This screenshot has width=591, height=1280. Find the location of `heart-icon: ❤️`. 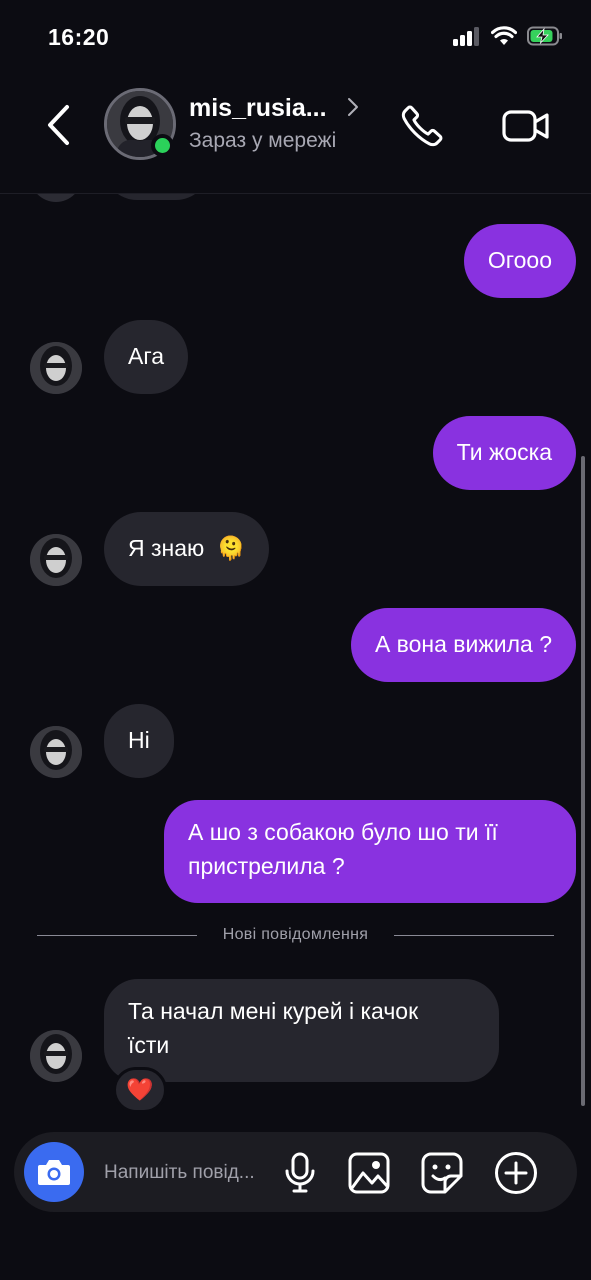

heart-icon: ❤️ is located at coordinates (140, 1089).